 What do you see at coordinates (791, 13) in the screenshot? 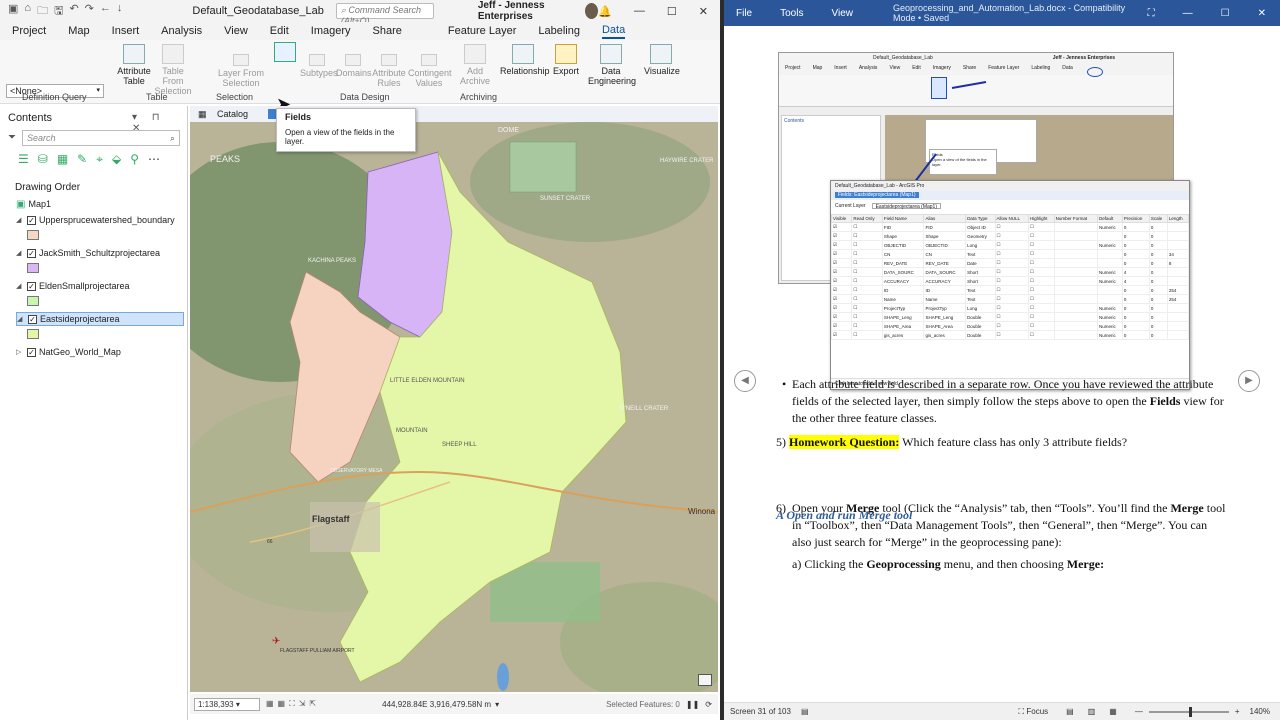
I see `menu-tools: Tools` at bounding box center [791, 13].